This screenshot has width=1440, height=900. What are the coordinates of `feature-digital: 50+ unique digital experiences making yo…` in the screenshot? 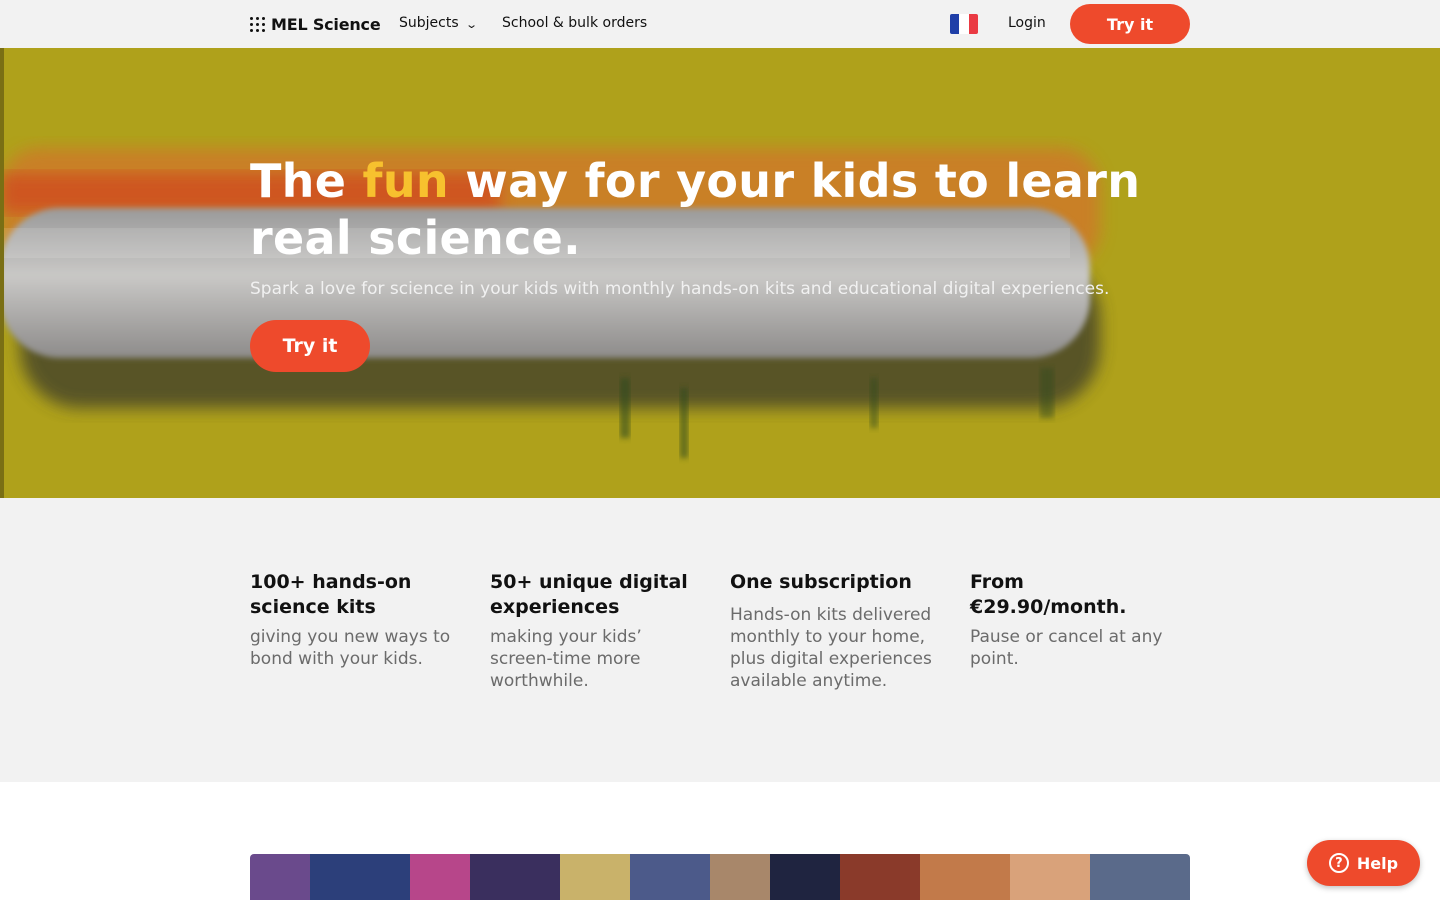 It's located at (597, 631).